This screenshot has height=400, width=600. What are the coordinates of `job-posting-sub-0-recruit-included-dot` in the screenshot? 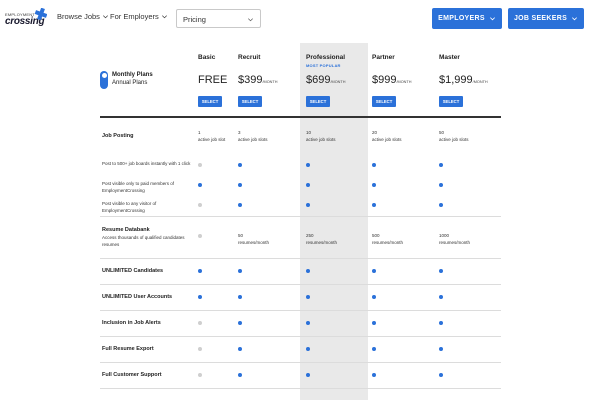 It's located at (240, 165).